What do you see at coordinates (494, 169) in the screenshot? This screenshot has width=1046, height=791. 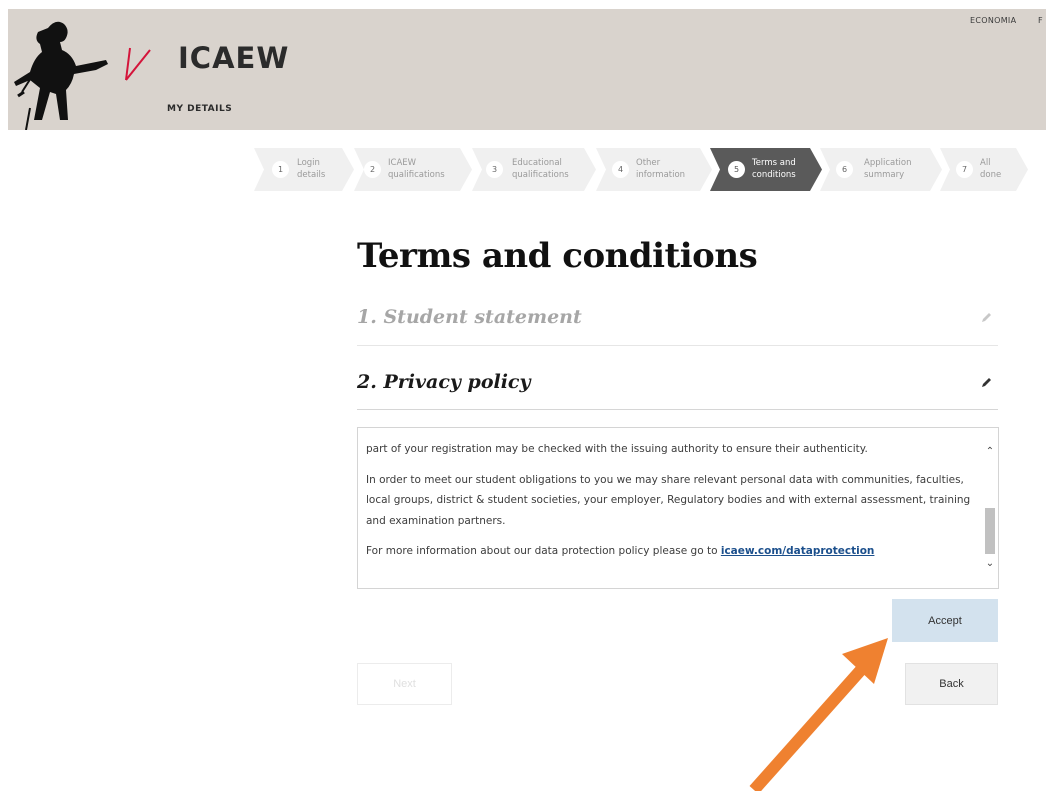 I see `step-number: 3` at bounding box center [494, 169].